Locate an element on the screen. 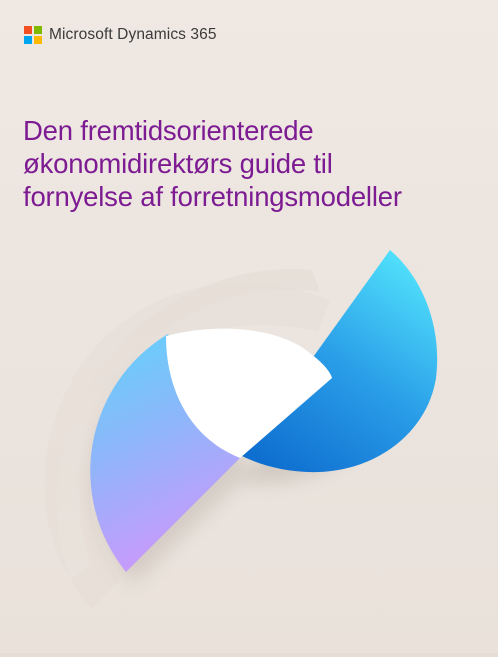 The image size is (498, 657). brand-header: Microsoft Dynamics 365 is located at coordinates (120, 35).